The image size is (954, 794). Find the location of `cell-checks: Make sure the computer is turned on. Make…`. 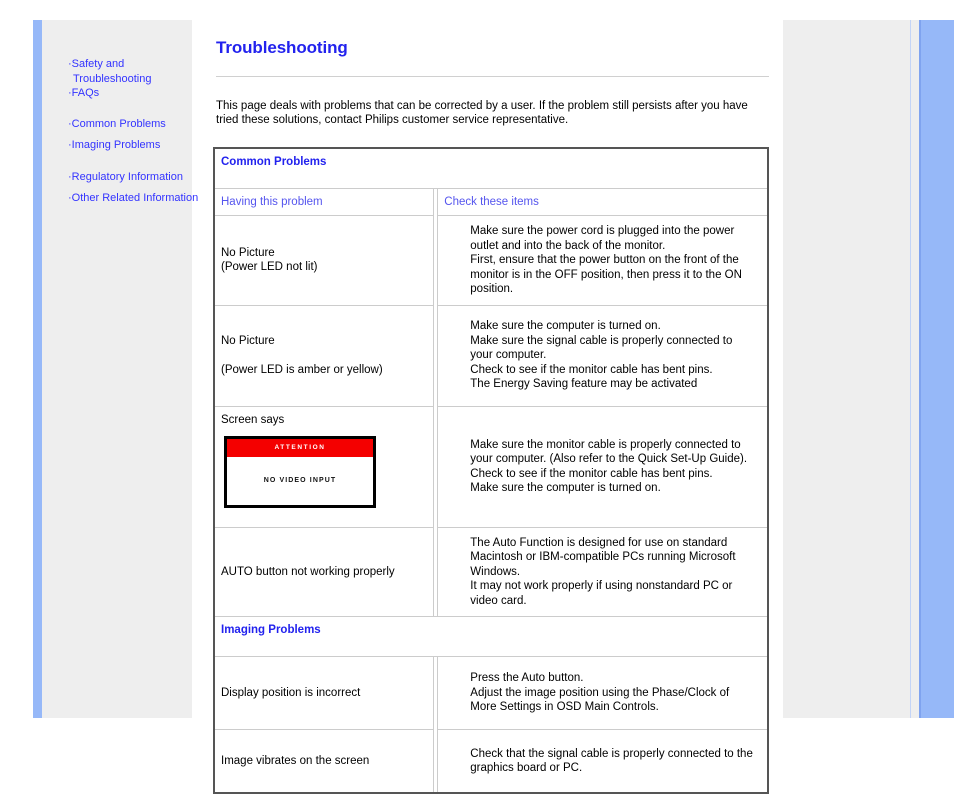

cell-checks: Make sure the computer is turned on. Make… is located at coordinates (603, 355).